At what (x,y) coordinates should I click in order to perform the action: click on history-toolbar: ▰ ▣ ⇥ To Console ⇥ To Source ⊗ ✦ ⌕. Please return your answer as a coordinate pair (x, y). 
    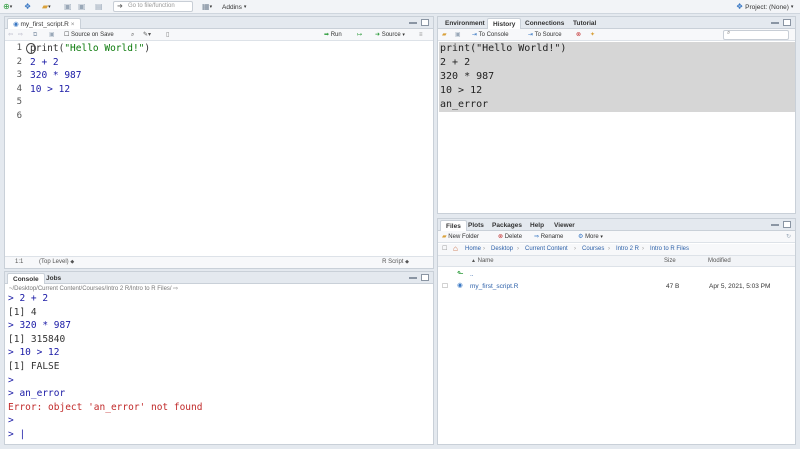
    Looking at the image, I should click on (616, 35).